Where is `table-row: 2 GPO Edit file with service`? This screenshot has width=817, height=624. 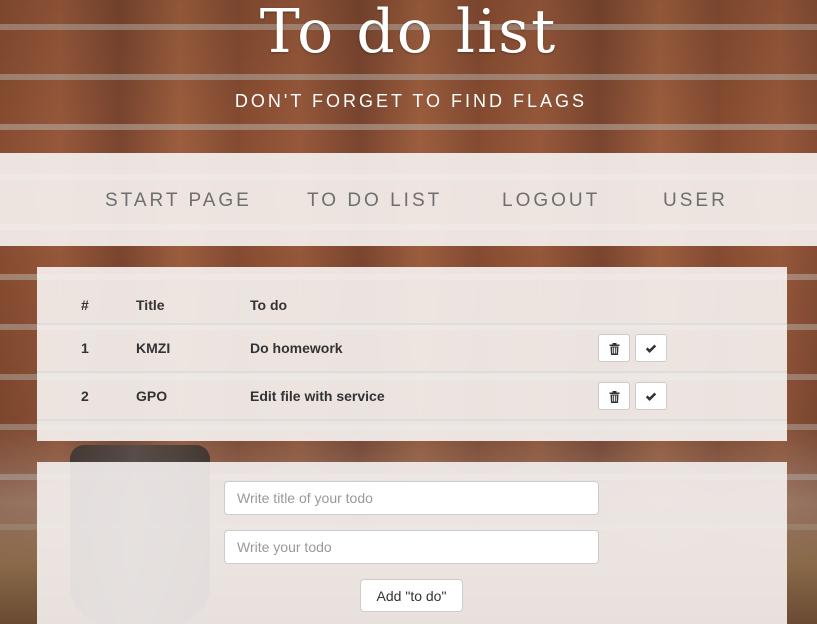
table-row: 2 GPO Edit file with service is located at coordinates (412, 396).